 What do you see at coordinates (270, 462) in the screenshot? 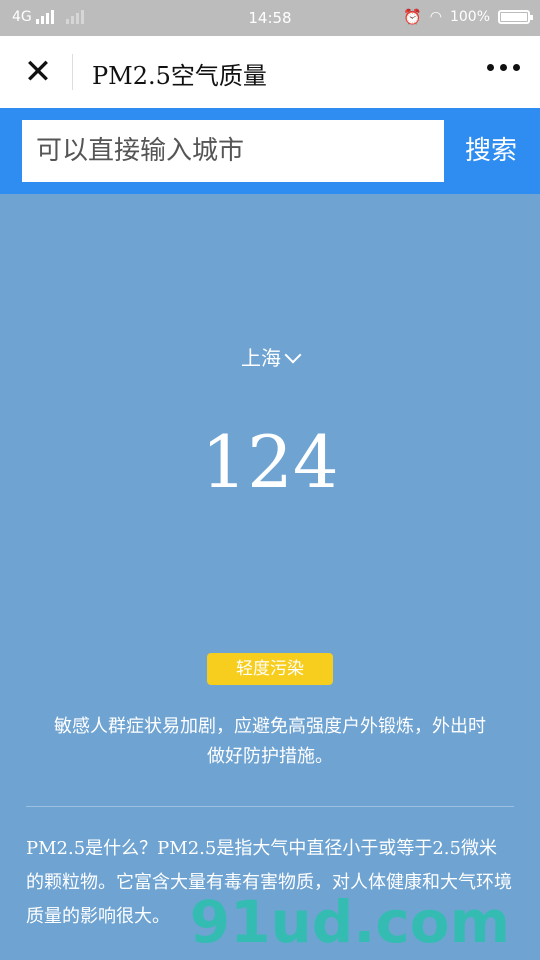
I see `aqi-value: 124` at bounding box center [270, 462].